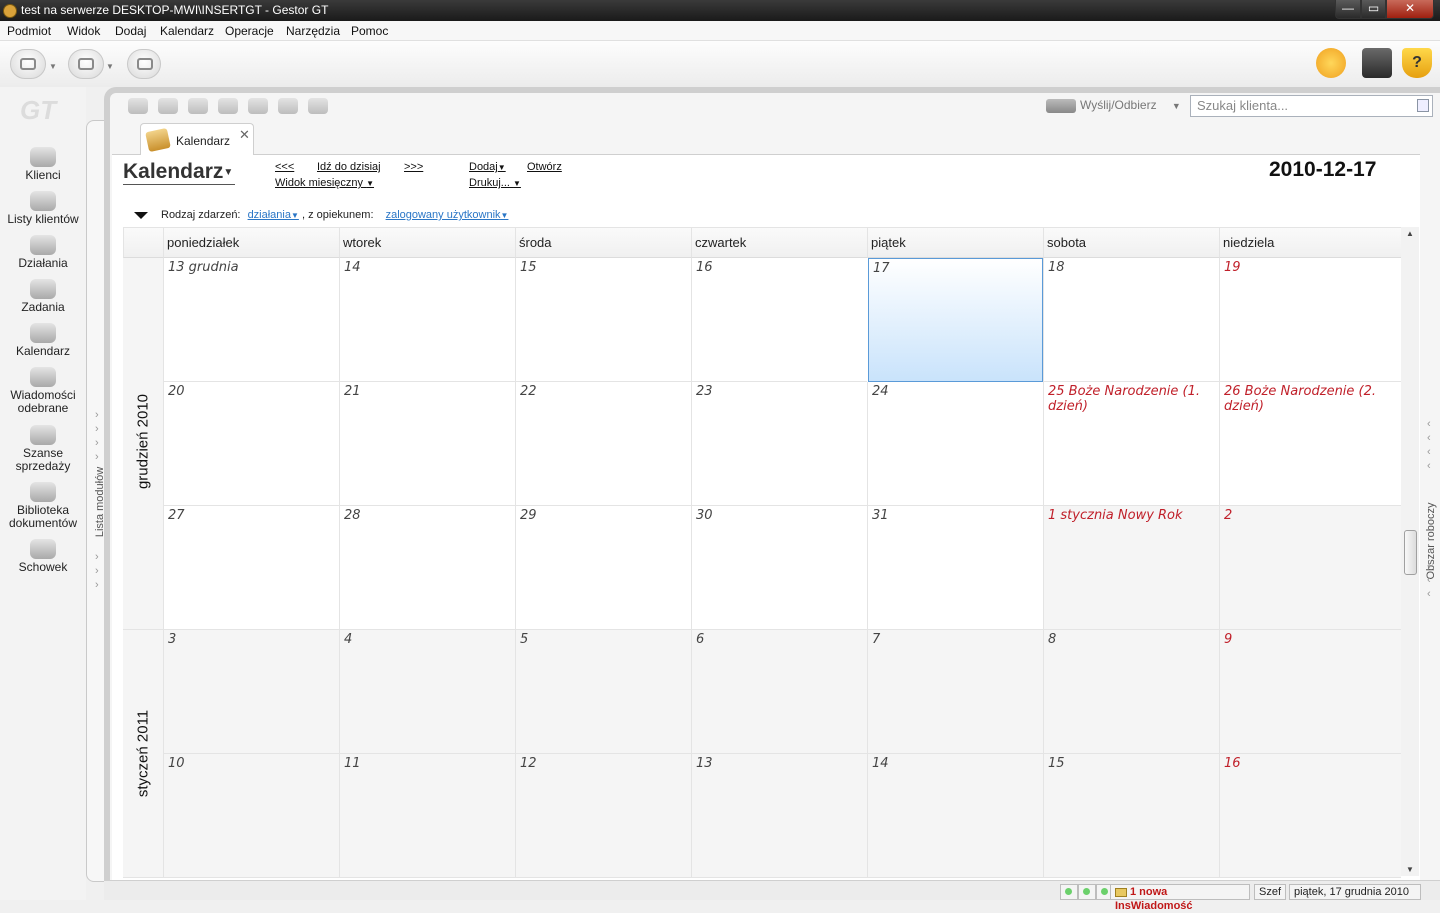 This screenshot has height=913, width=1440. Describe the element at coordinates (1410, 869) in the screenshot. I see `scroll-down-icon: ▼` at that location.